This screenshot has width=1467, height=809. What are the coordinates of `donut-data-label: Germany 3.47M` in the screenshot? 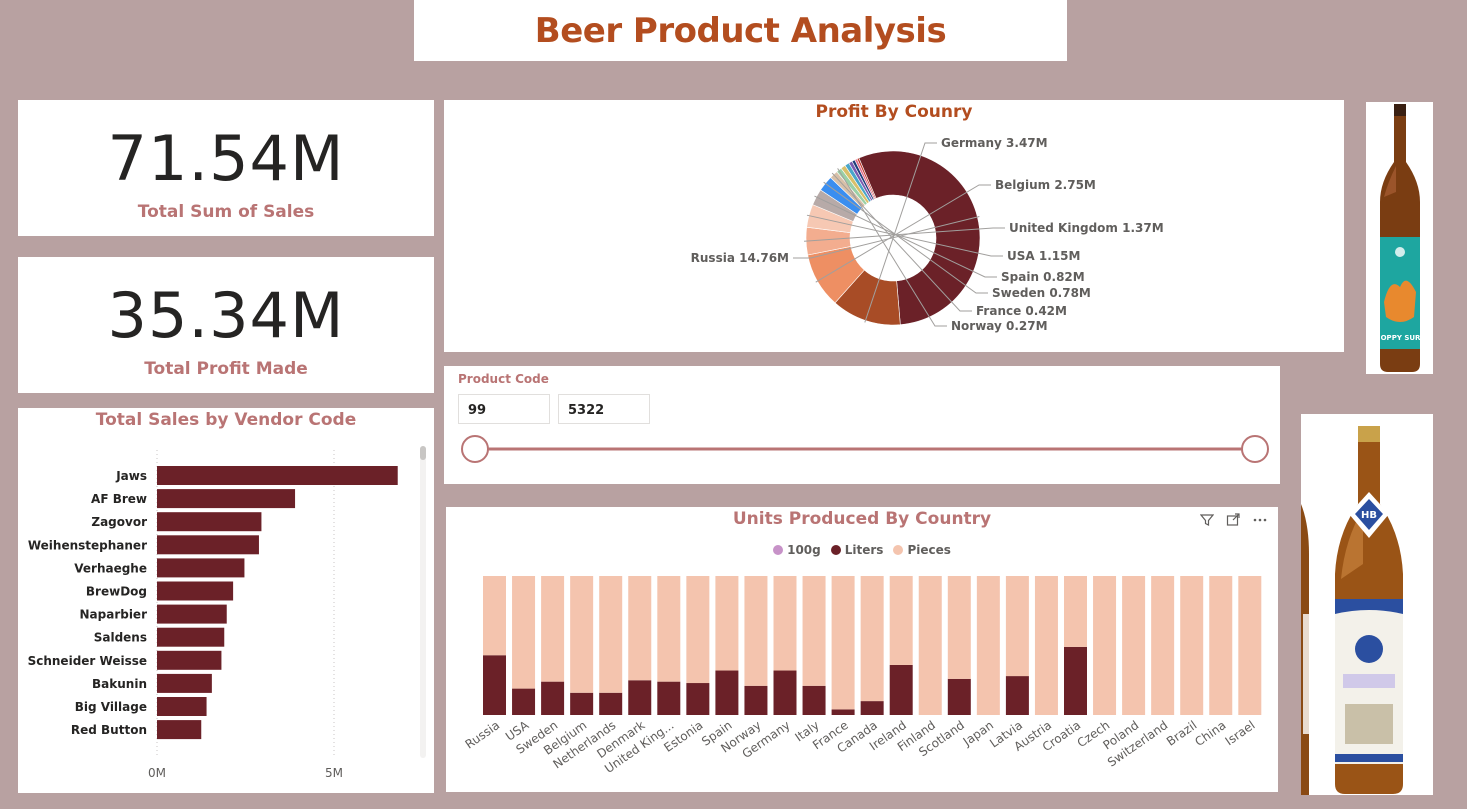 It's located at (994, 143).